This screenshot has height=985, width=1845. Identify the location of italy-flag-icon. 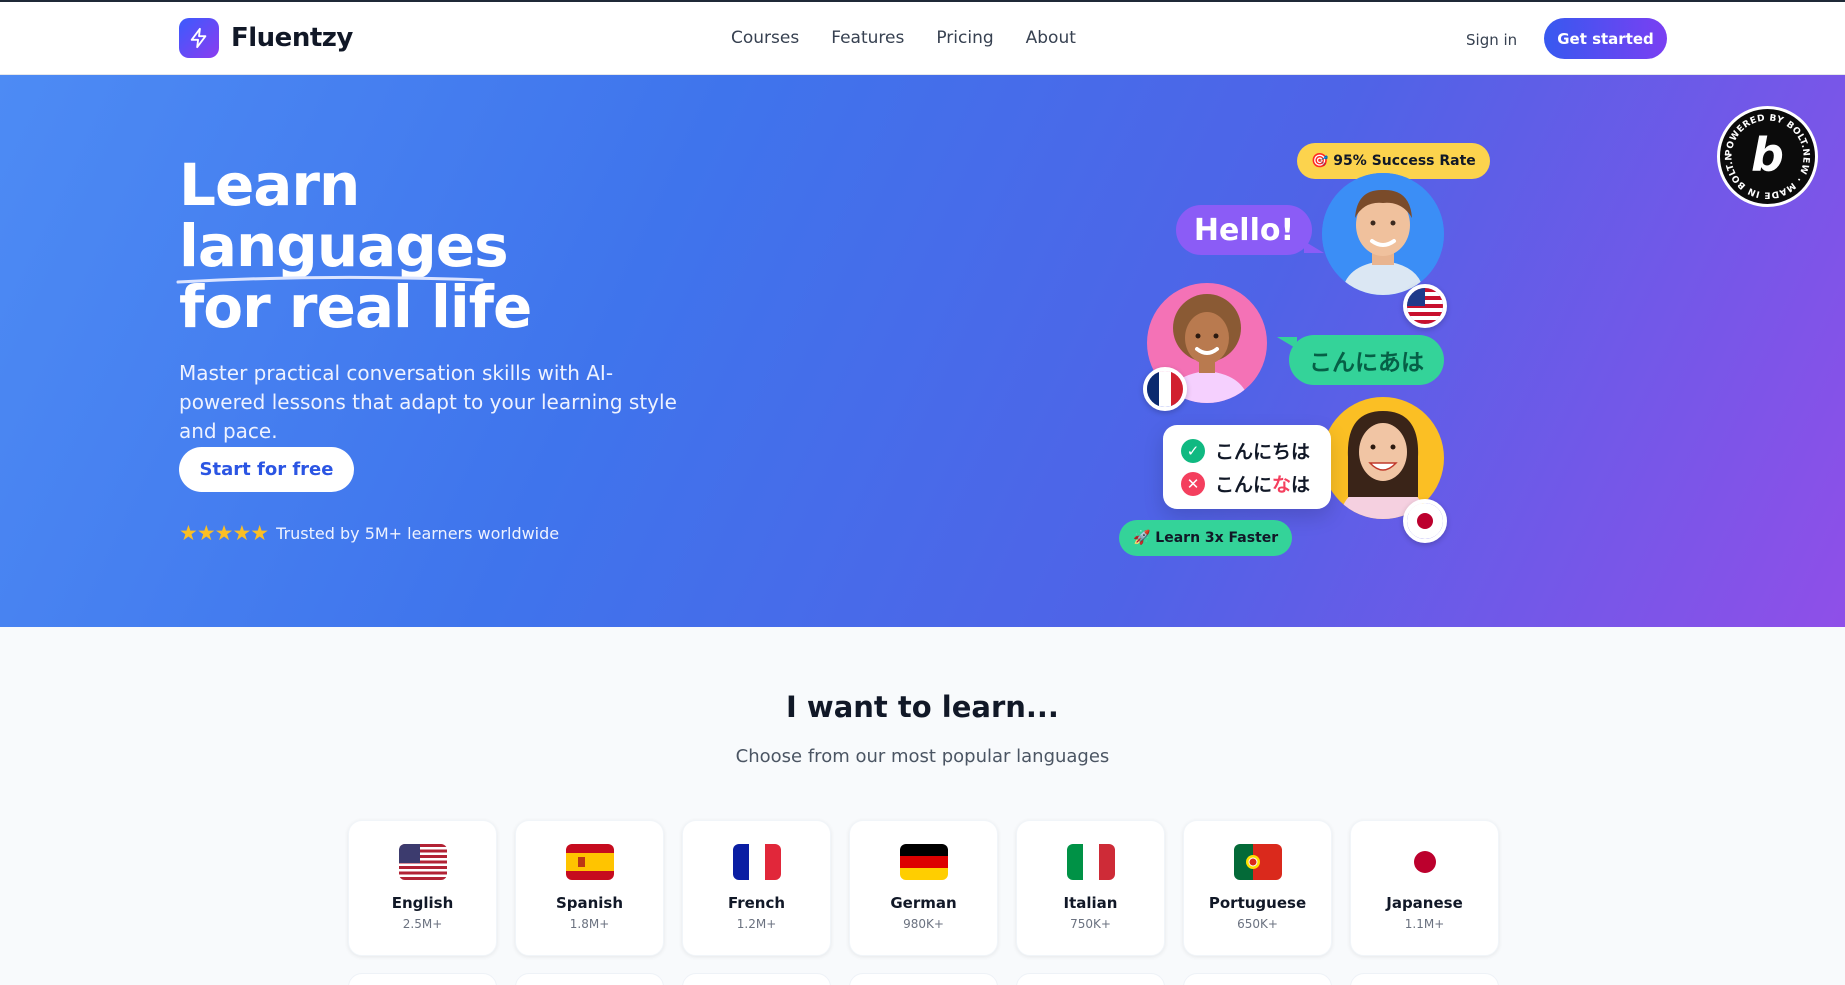
(1090, 862).